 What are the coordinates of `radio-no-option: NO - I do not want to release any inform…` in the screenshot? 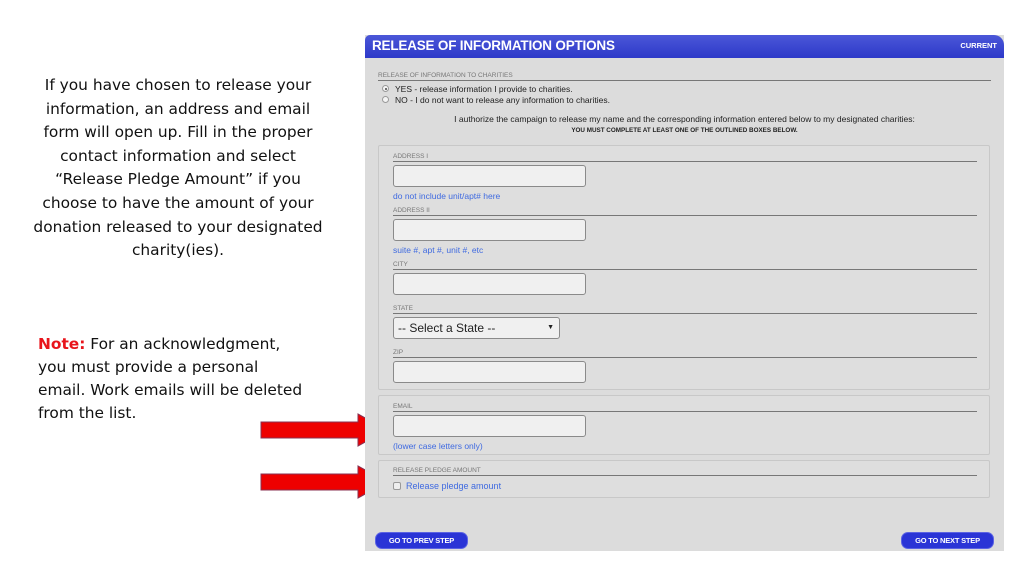 It's located at (686, 99).